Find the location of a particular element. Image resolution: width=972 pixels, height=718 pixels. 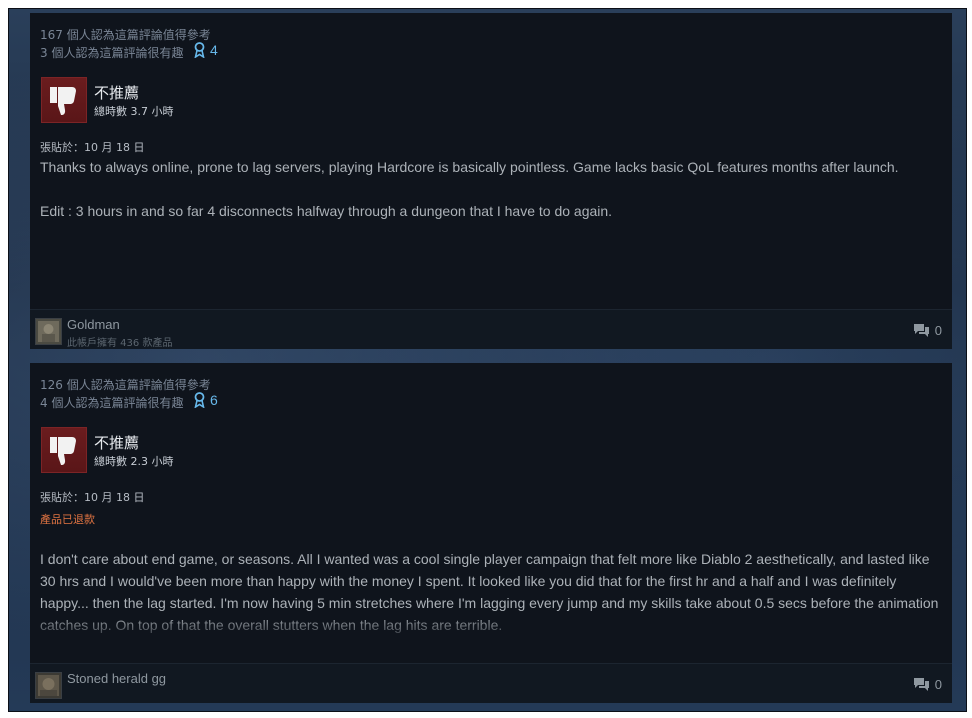

review-footer: Goldman 此帳戶擁有 436 款產品 0 is located at coordinates (491, 329).